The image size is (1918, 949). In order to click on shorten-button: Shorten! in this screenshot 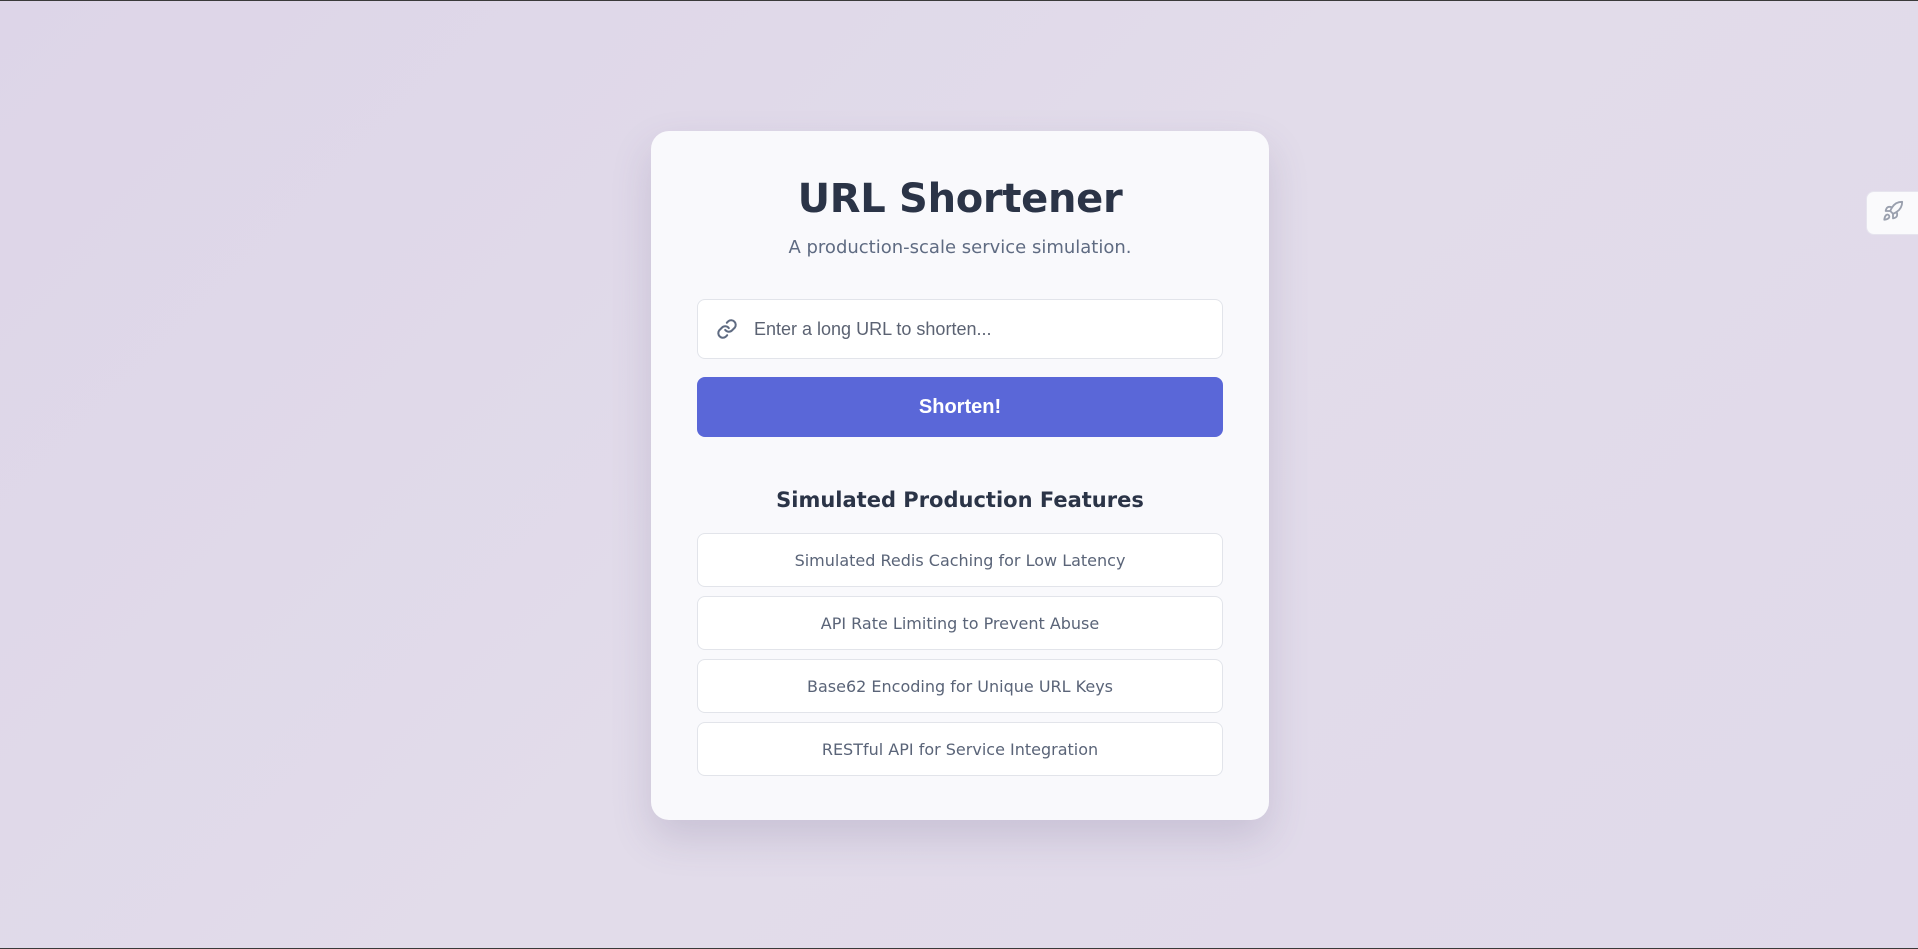, I will do `click(960, 407)`.